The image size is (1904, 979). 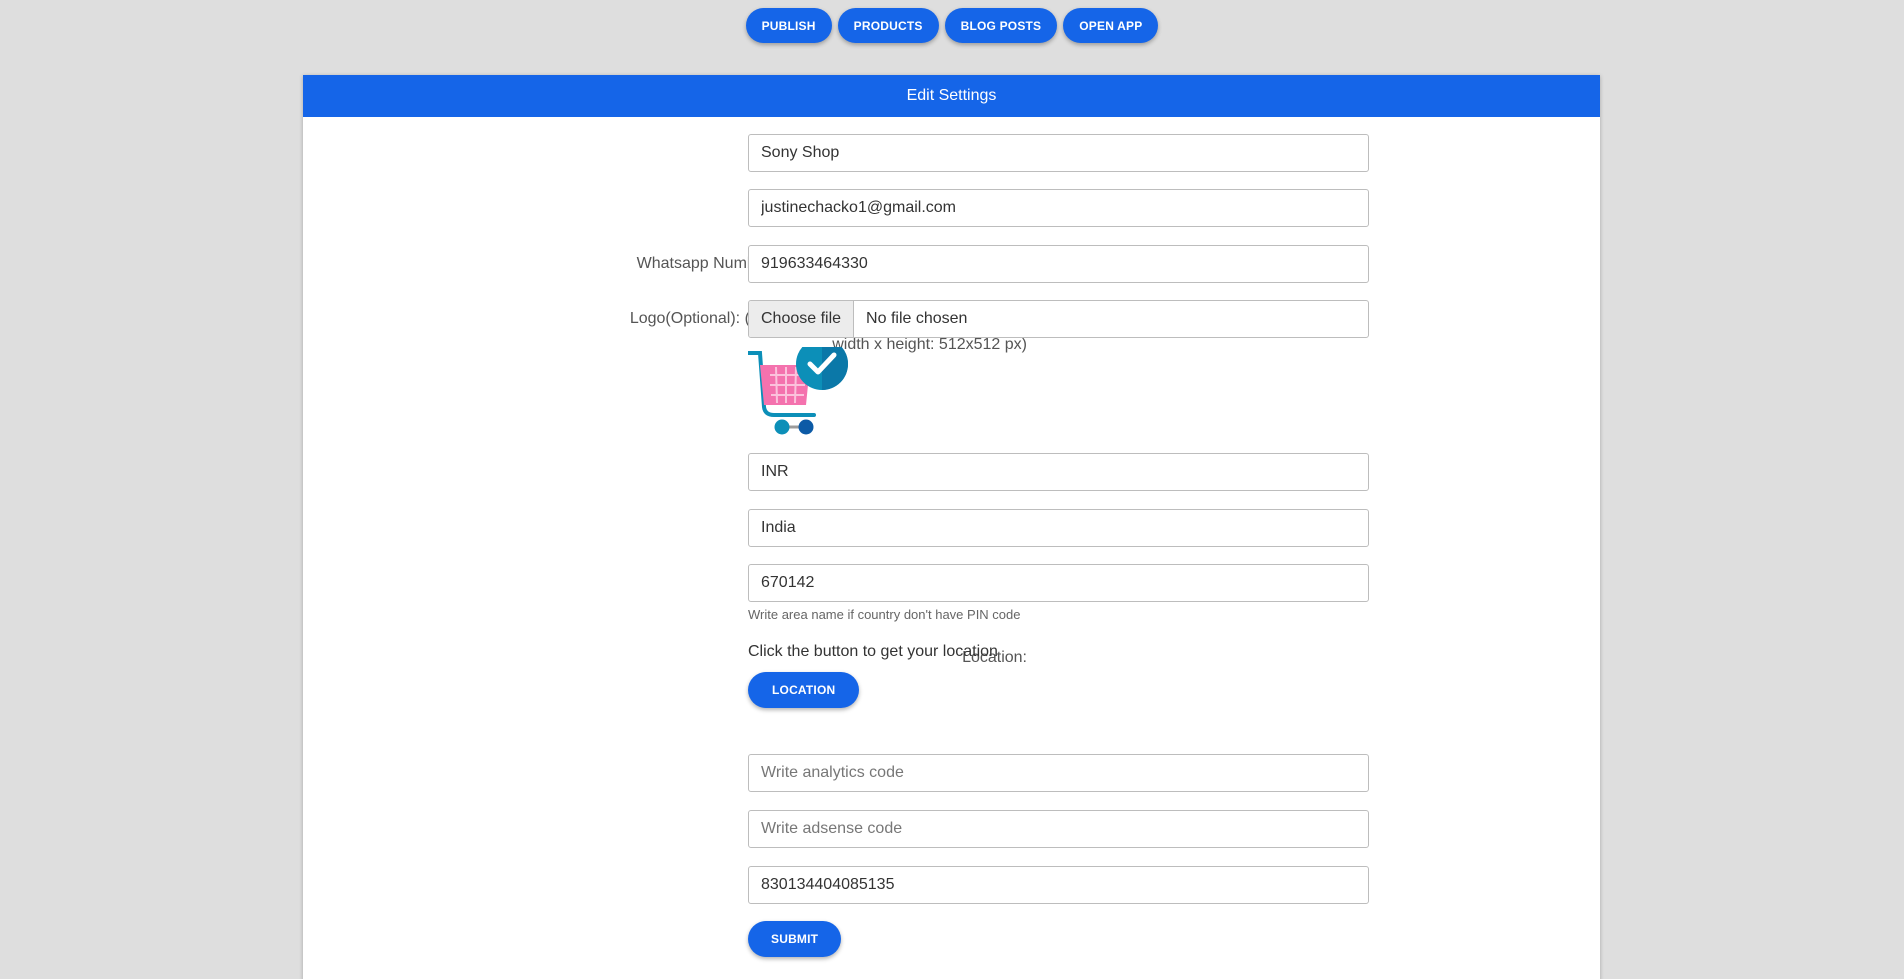 What do you see at coordinates (1058, 773) in the screenshot?
I see `analytics-input` at bounding box center [1058, 773].